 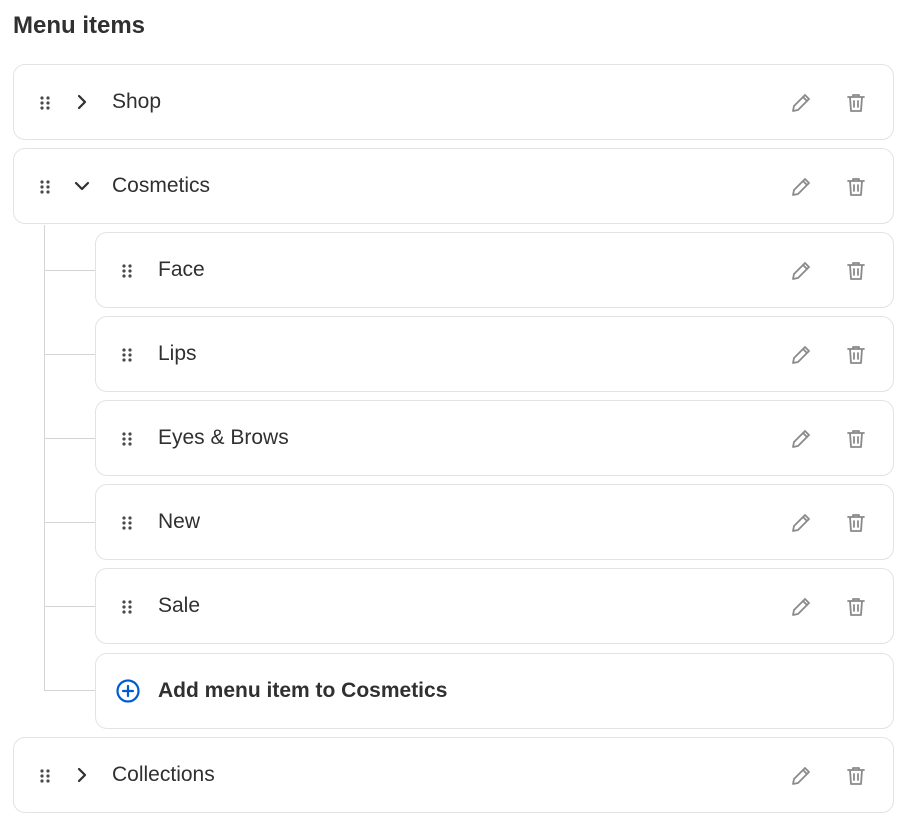 I want to click on chevron-down-icon, so click(x=82, y=186).